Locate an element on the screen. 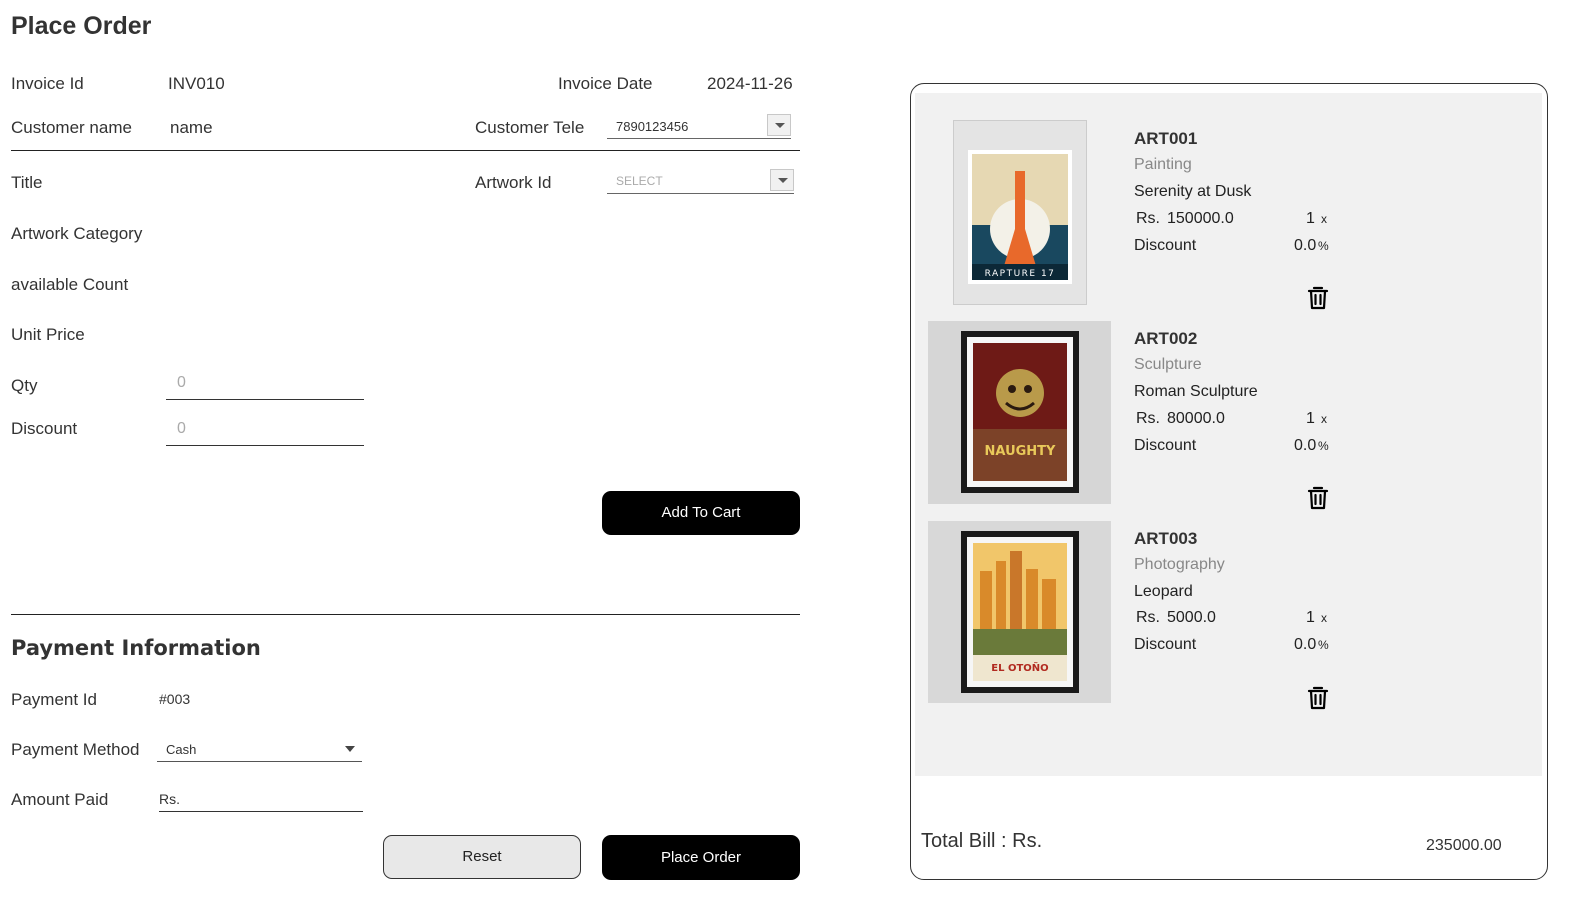  title-label: Title is located at coordinates (27, 182).